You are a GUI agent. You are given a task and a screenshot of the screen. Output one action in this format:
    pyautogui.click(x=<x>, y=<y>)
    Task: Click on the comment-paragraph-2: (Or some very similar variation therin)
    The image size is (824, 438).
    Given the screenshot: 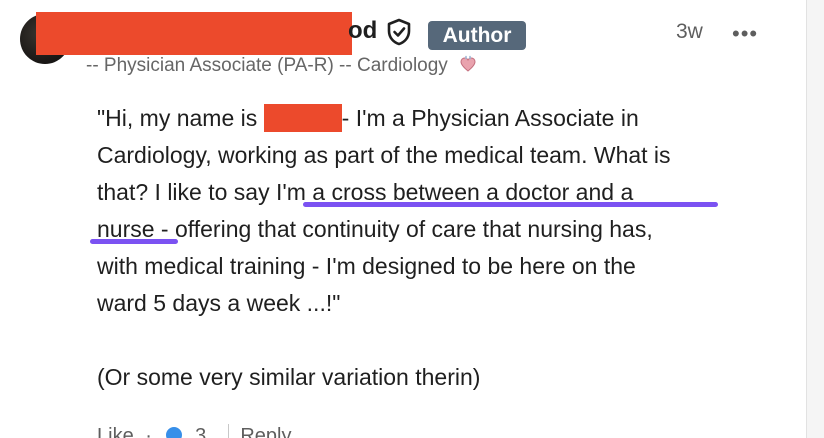 What is the action you would take?
    pyautogui.click(x=289, y=377)
    